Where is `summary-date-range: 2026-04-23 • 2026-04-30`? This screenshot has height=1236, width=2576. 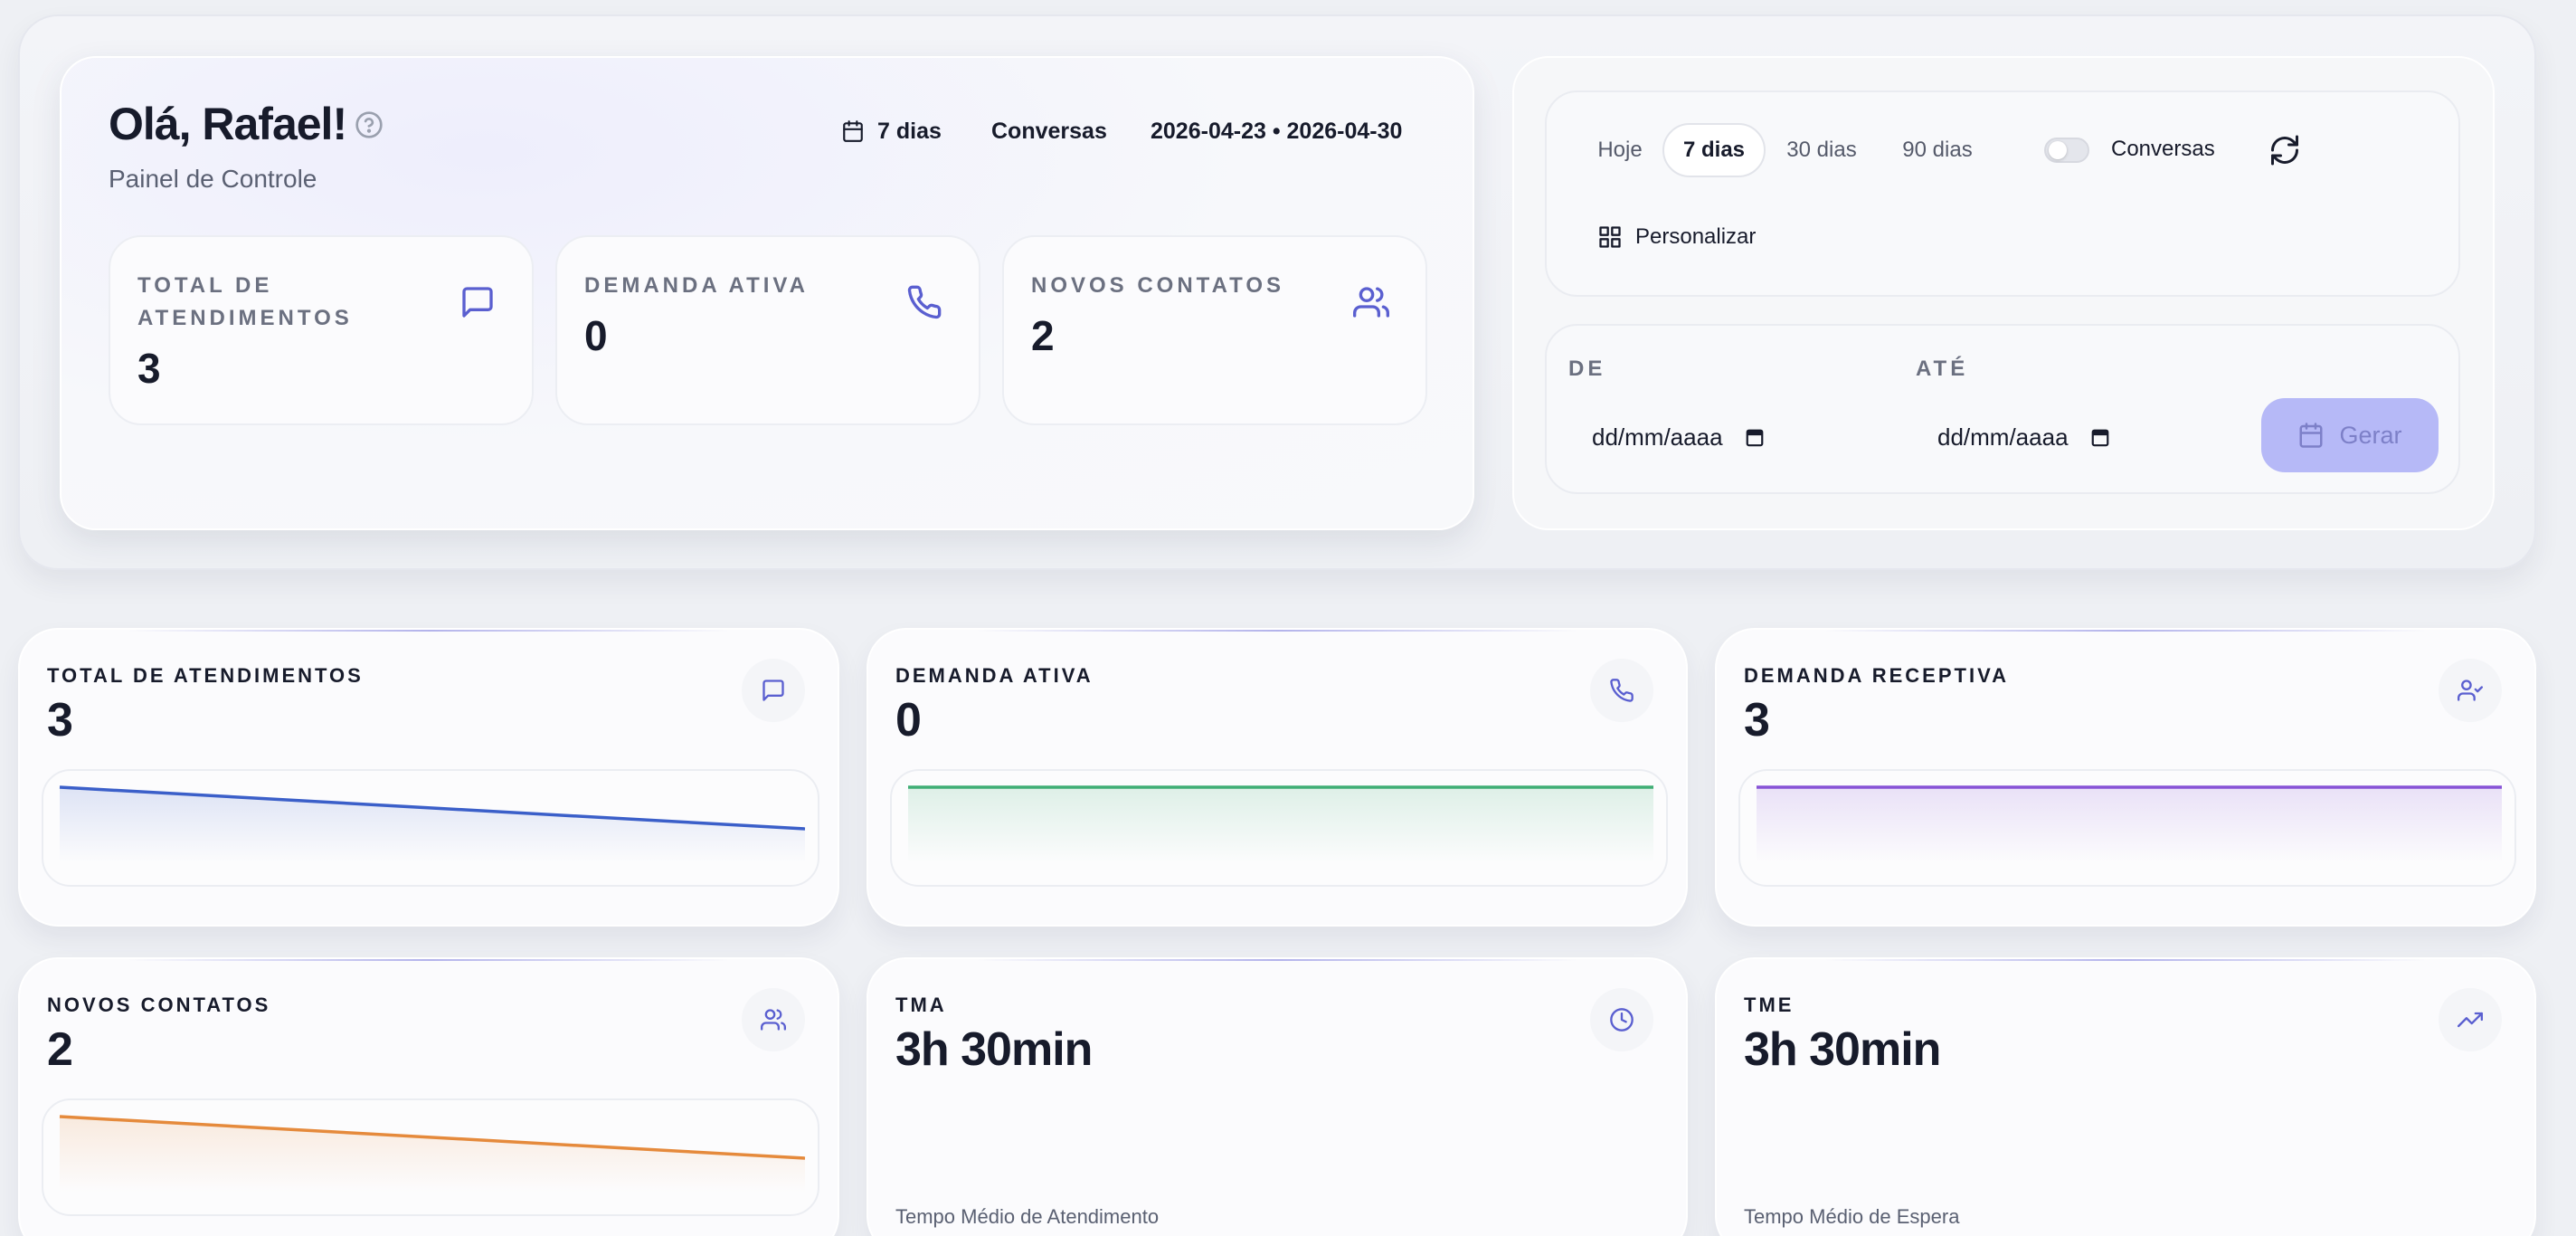
summary-date-range: 2026-04-23 • 2026-04-30 is located at coordinates (1277, 131).